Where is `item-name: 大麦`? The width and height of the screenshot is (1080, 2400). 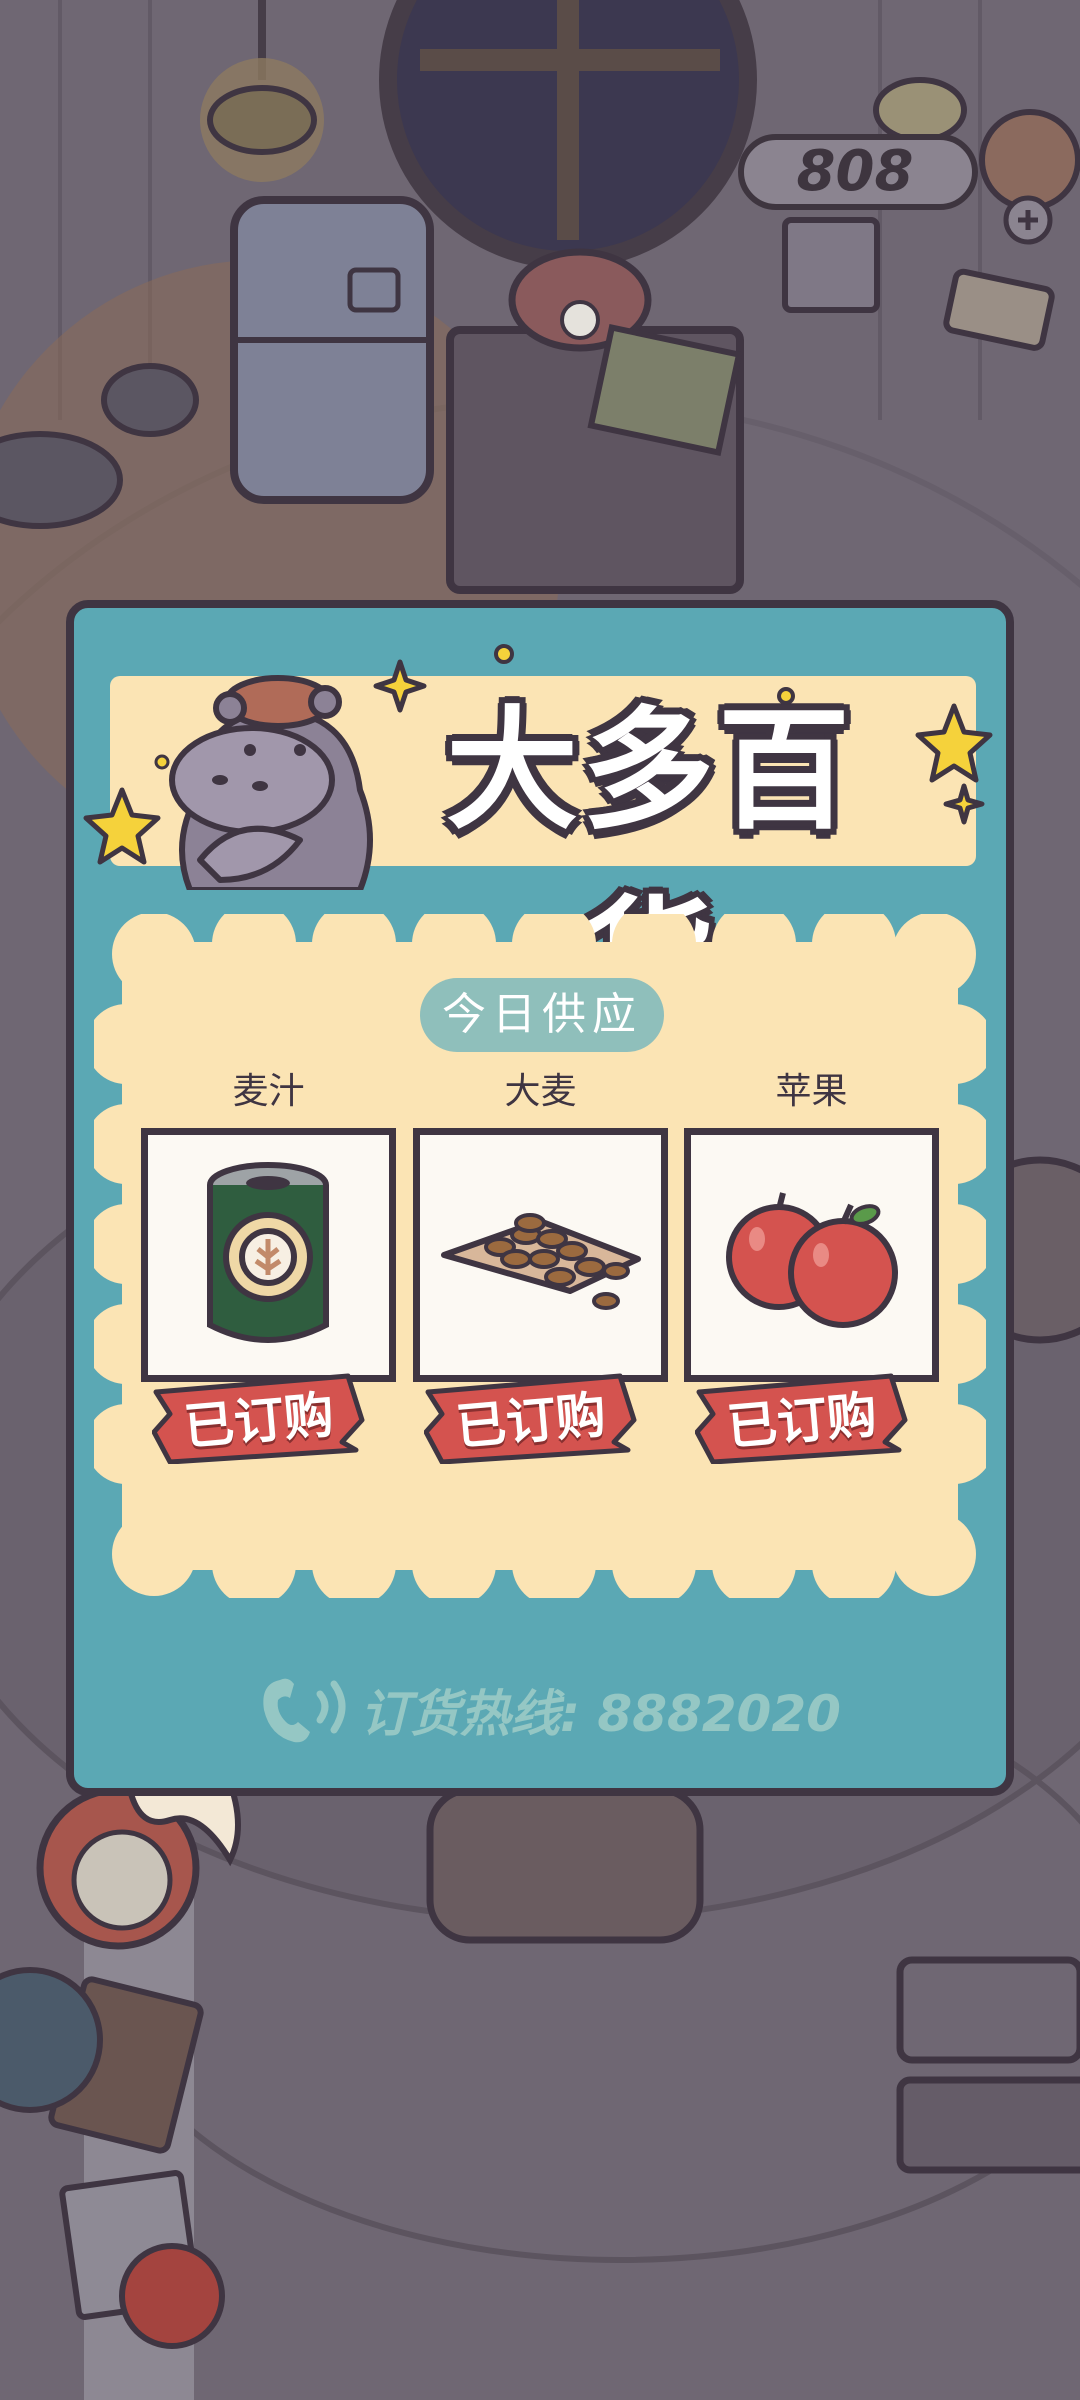 item-name: 大麦 is located at coordinates (540, 1091).